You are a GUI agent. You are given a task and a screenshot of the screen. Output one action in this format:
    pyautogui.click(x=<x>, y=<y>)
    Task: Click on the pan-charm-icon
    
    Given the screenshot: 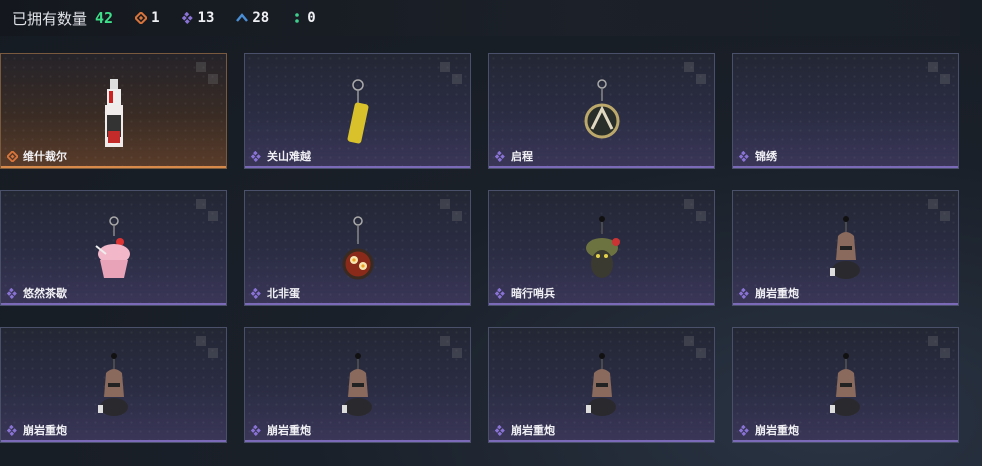 What is the action you would take?
    pyautogui.click(x=357, y=248)
    